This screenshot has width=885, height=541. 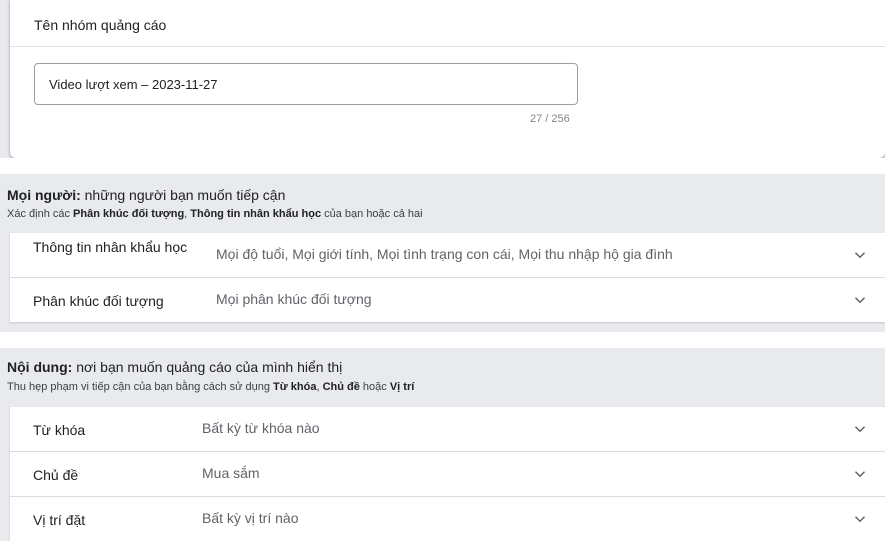 What do you see at coordinates (40, 367) in the screenshot?
I see `content-heading-bold: Nội dung:` at bounding box center [40, 367].